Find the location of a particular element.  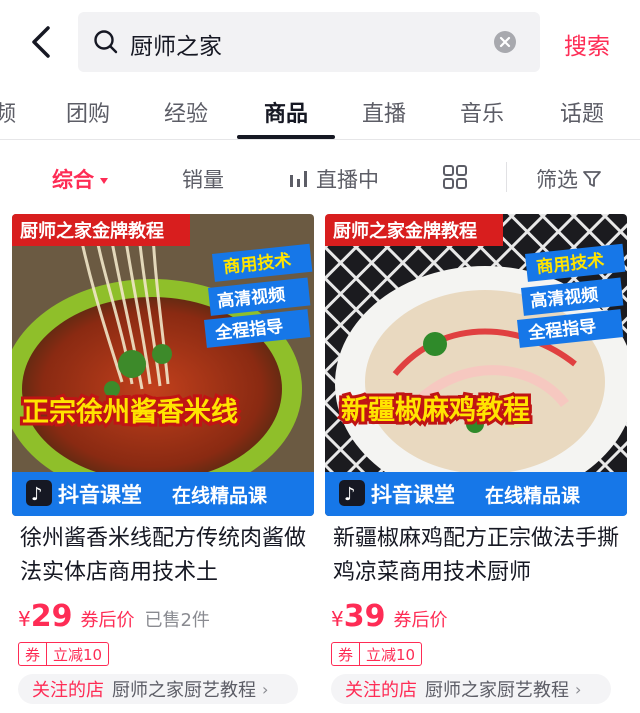

search-icon is located at coordinates (106, 42).